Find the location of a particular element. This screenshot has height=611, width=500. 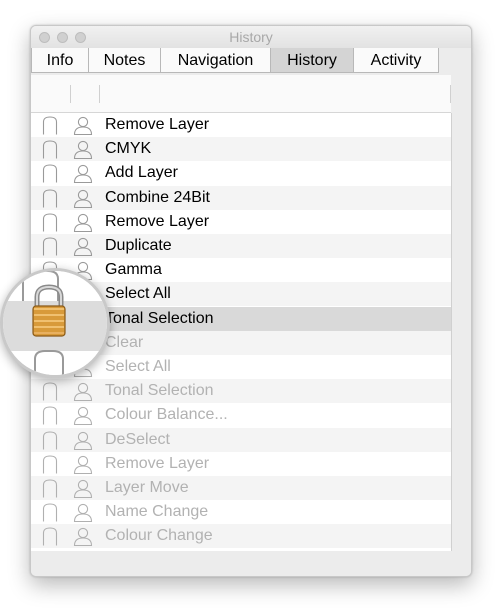

history-row: Layer Move is located at coordinates (241, 488).